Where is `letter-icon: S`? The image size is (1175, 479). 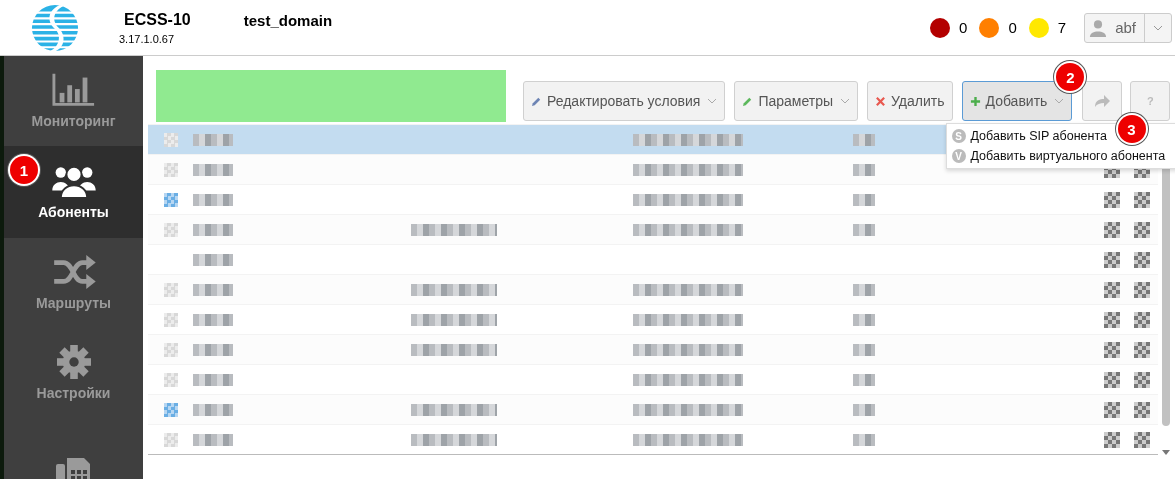 letter-icon: S is located at coordinates (958, 136).